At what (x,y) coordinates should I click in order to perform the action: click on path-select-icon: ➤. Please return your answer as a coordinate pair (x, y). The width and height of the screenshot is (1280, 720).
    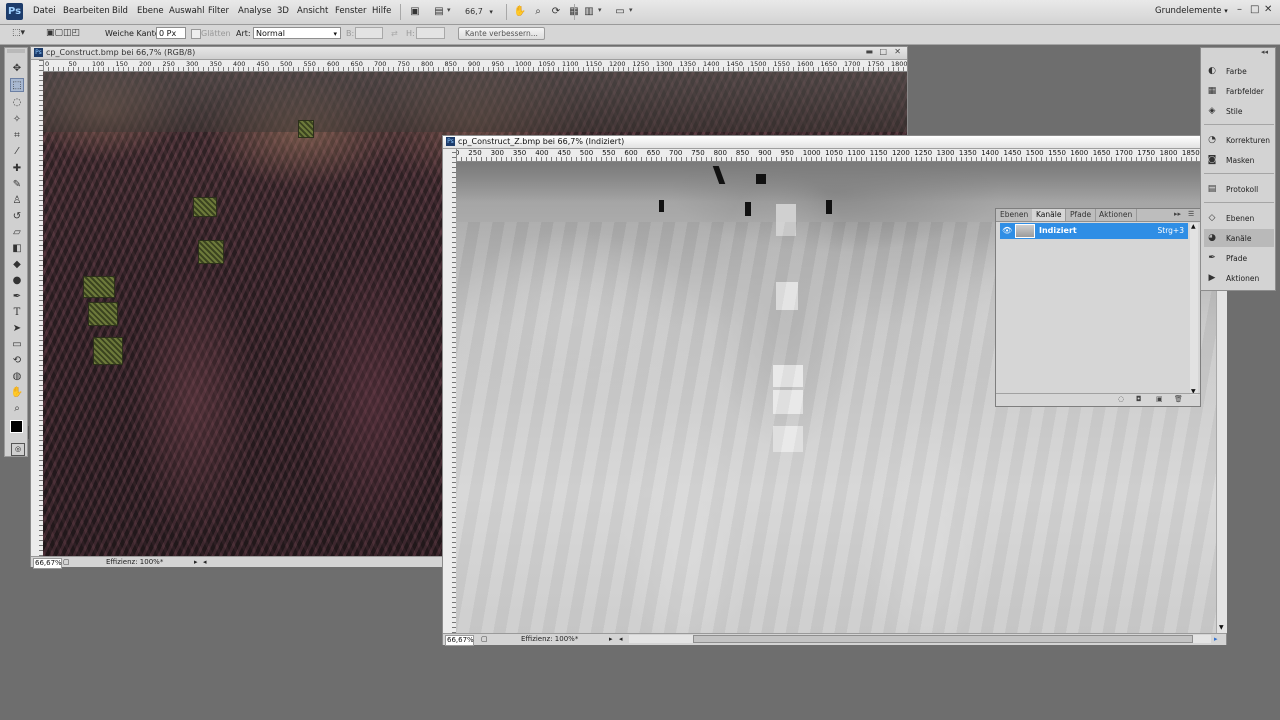
    Looking at the image, I should click on (17, 328).